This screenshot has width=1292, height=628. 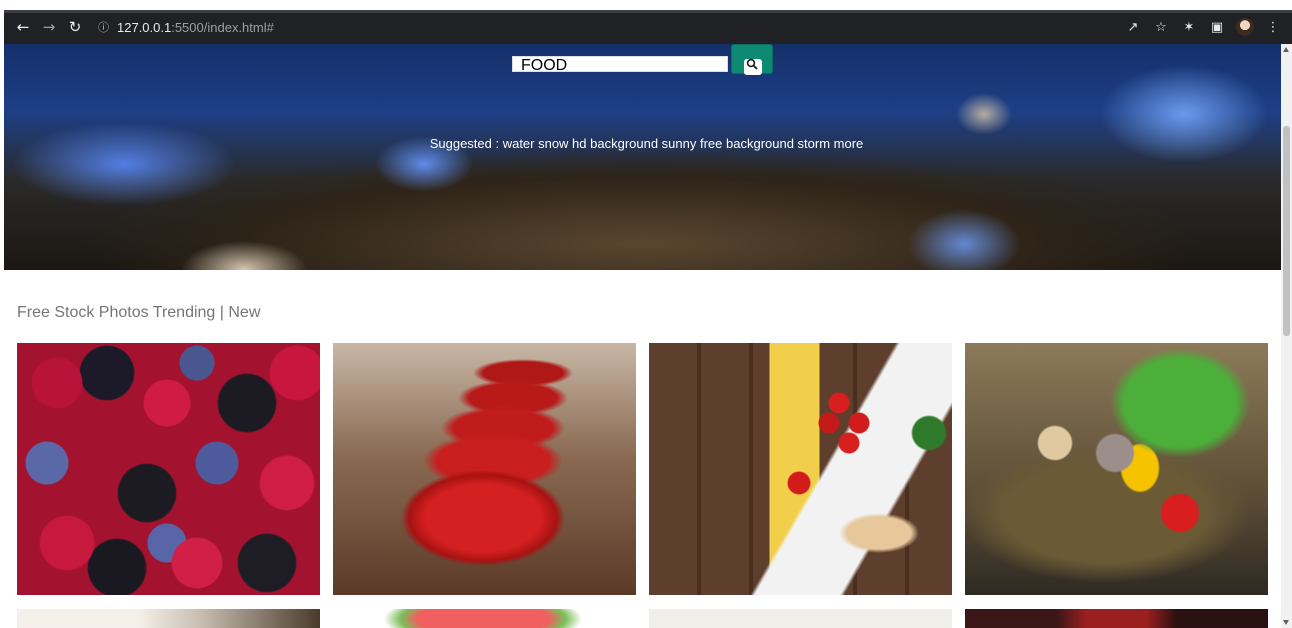 I want to click on scroll-down-icon, so click(x=1286, y=622).